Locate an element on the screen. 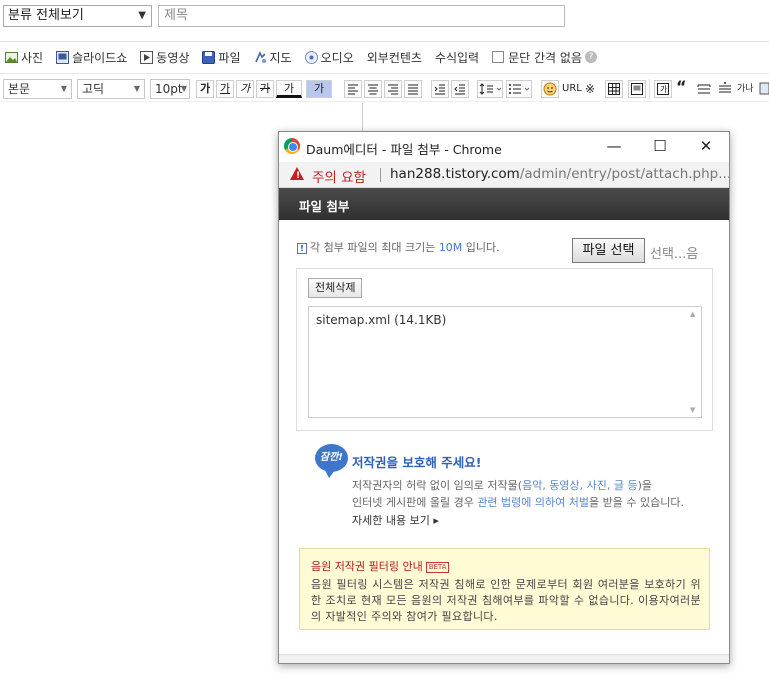  choose-file-button: 파일 선택 is located at coordinates (608, 250).